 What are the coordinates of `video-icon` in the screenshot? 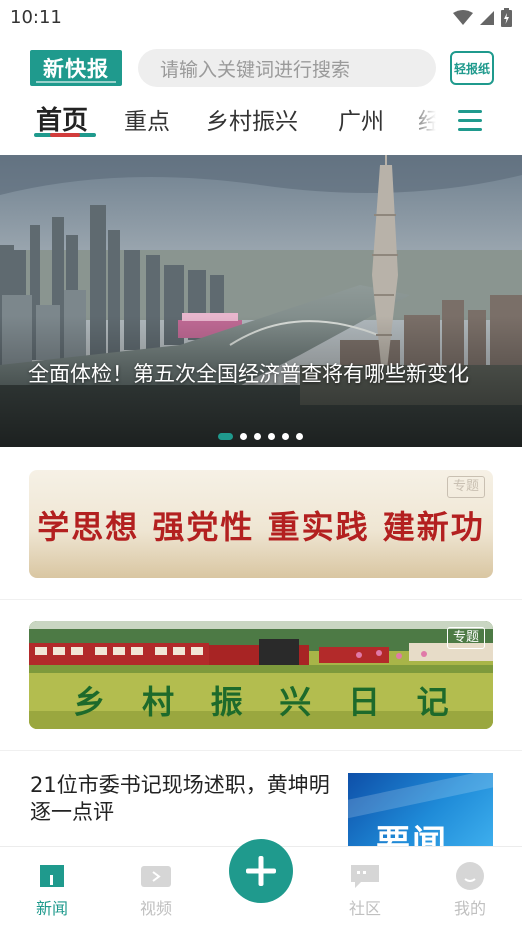 It's located at (156, 876).